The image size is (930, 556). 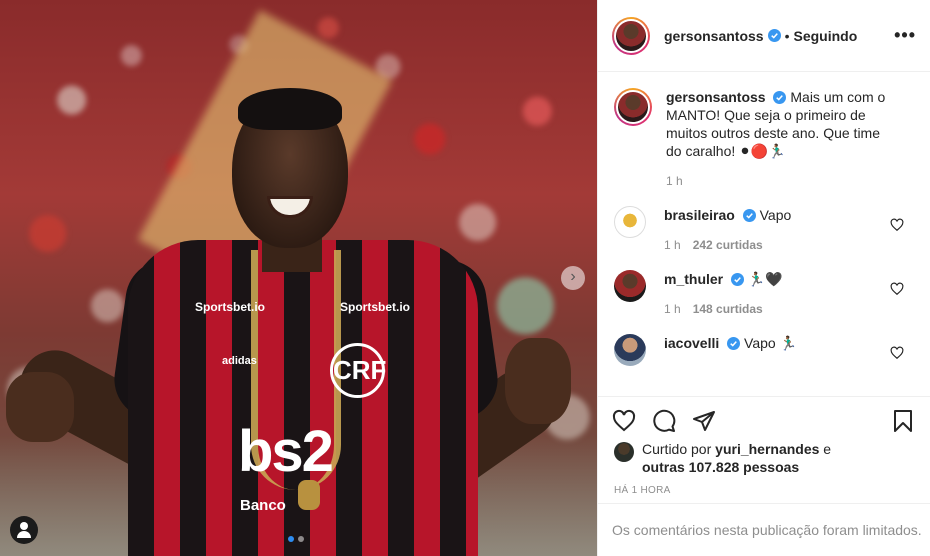 What do you see at coordinates (24, 530) in the screenshot?
I see `tagged-user-icon` at bounding box center [24, 530].